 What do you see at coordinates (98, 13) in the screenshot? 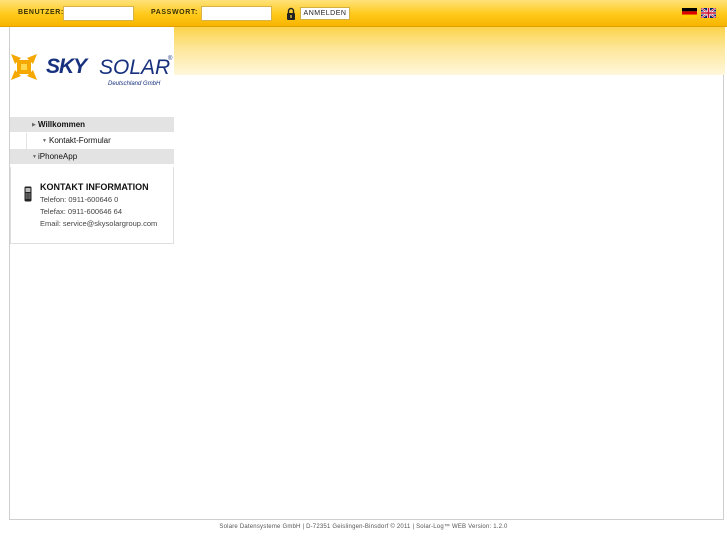
I see `username-input` at bounding box center [98, 13].